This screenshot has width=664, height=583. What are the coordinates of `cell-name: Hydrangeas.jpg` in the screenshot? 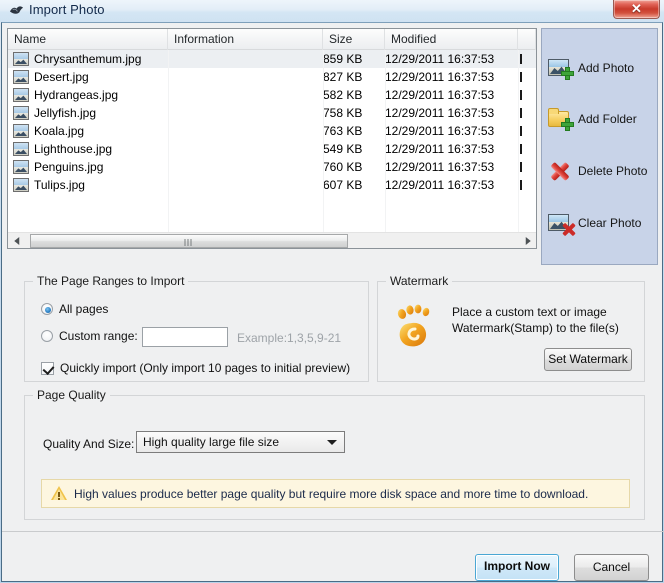 It's located at (88, 95).